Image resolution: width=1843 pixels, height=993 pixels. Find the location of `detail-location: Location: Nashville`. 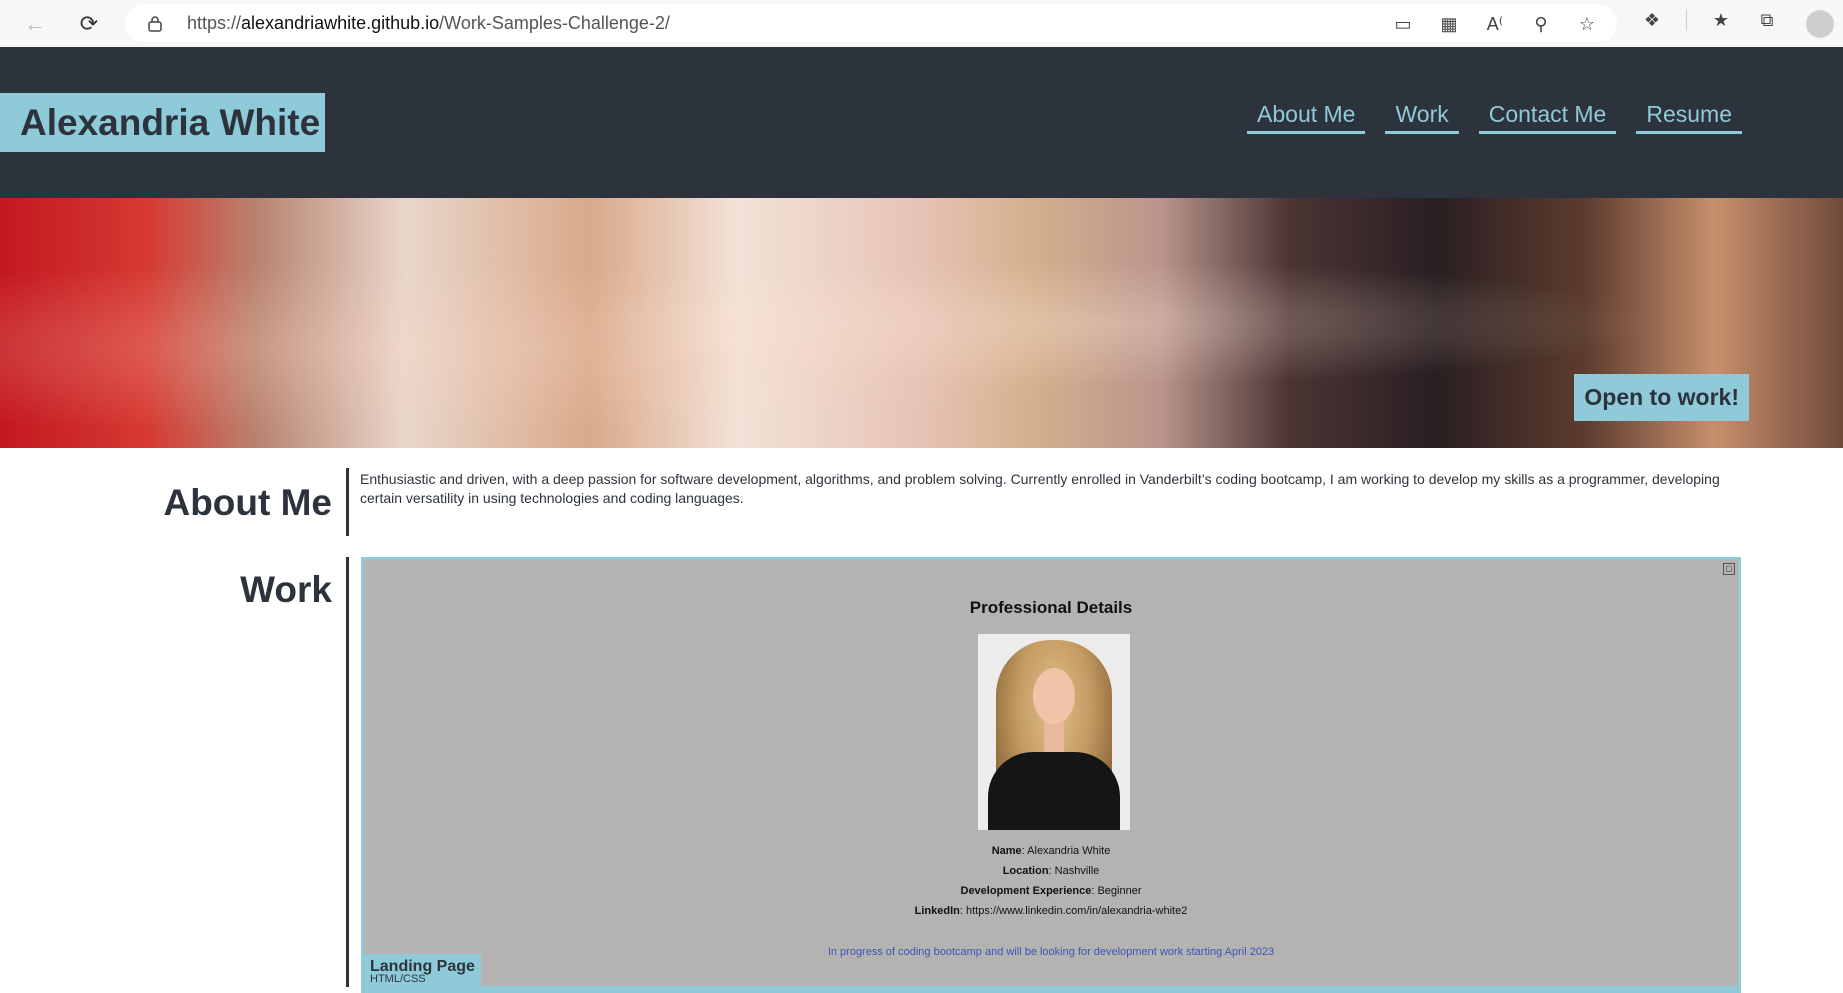

detail-location: Location: Nashville is located at coordinates (1051, 871).